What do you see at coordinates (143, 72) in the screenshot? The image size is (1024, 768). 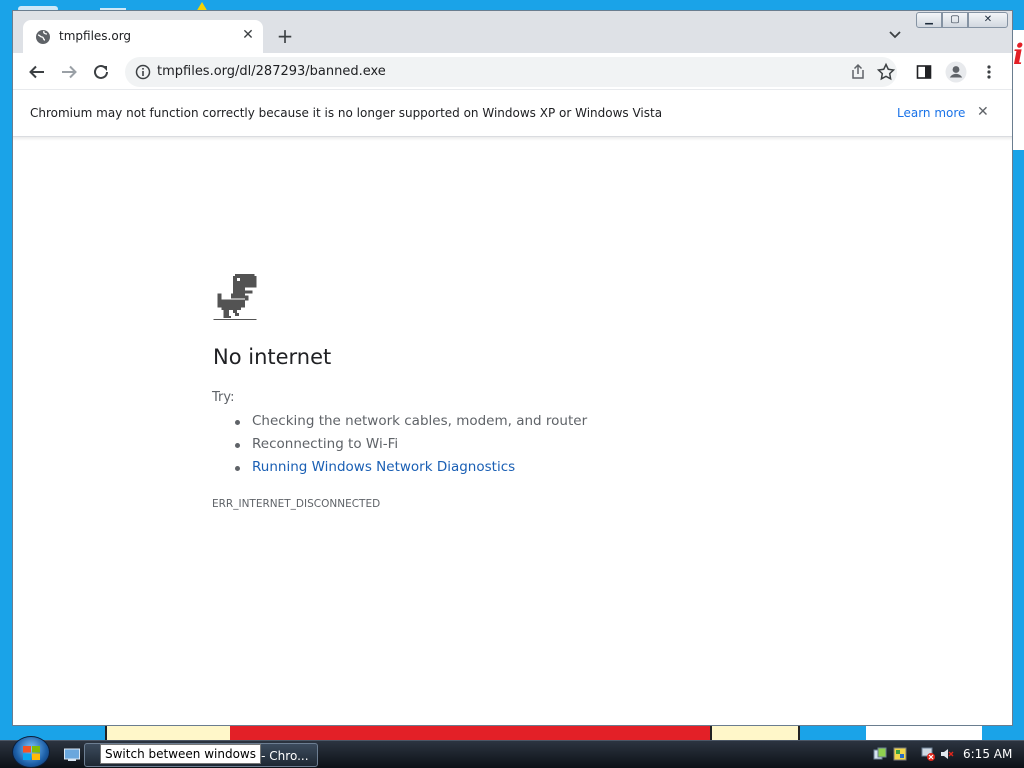 I see `info-icon` at bounding box center [143, 72].